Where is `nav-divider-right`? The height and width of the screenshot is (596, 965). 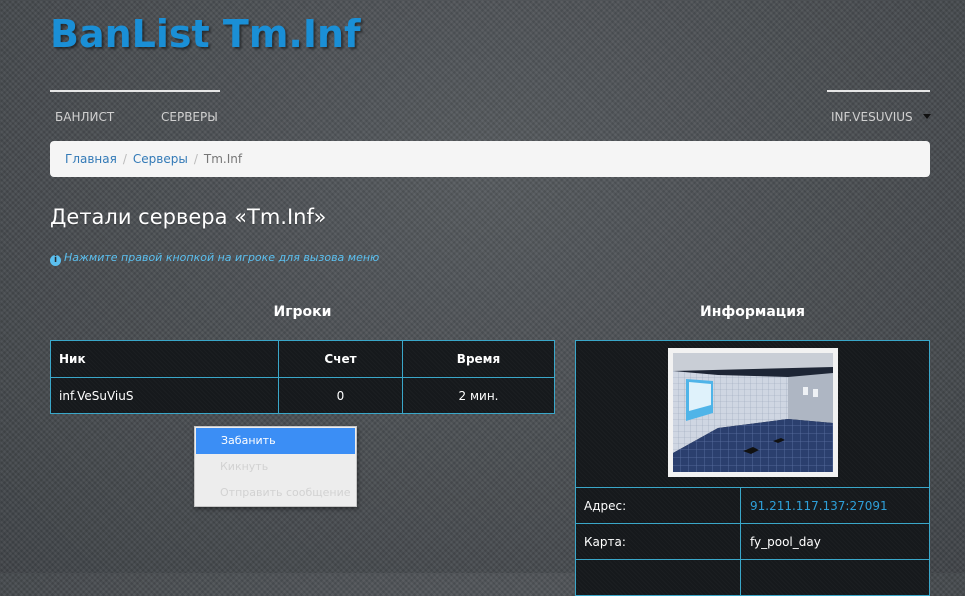
nav-divider-right is located at coordinates (878, 91).